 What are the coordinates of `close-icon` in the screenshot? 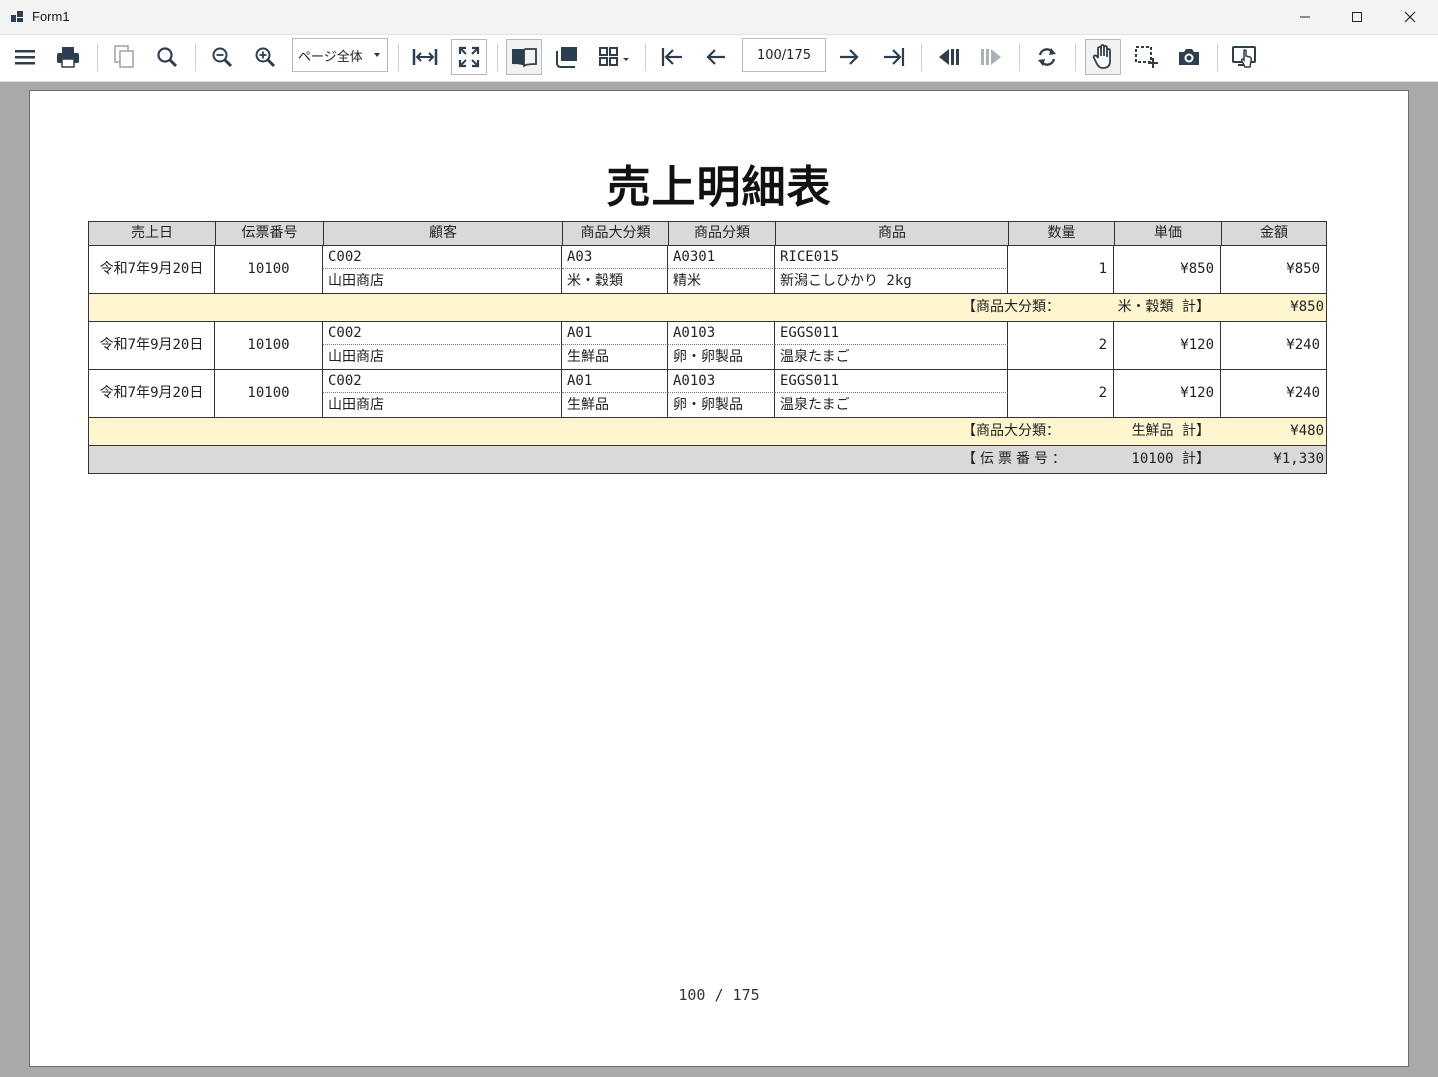 It's located at (1410, 17).